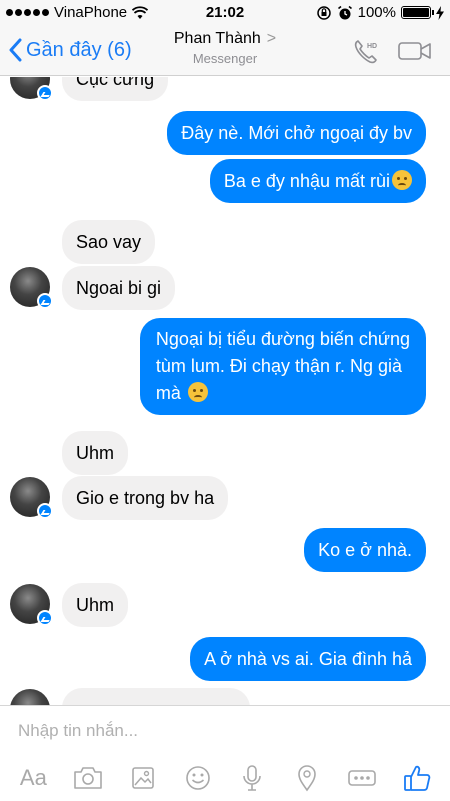  I want to click on sticker-button, so click(198, 778).